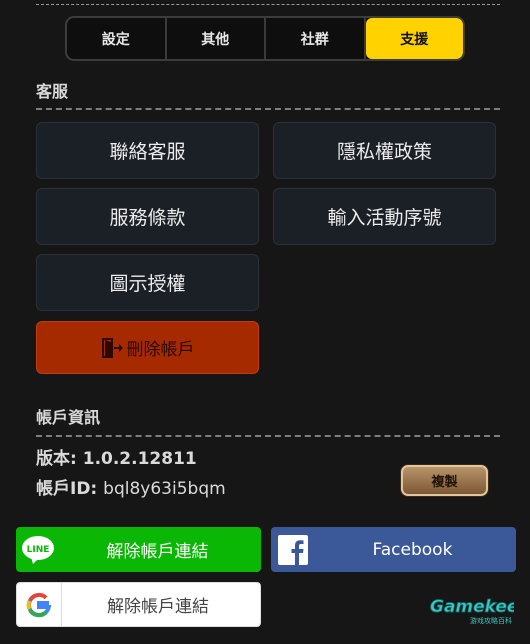  Describe the element at coordinates (147, 150) in the screenshot. I see `contact-support-button: 聯絡客服` at that location.